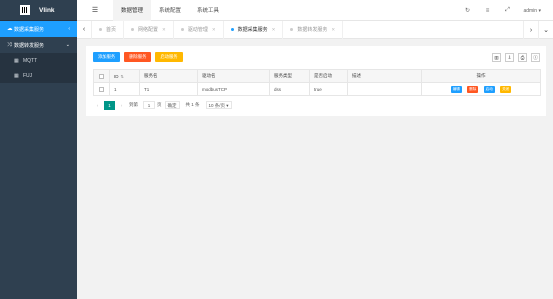  I want to click on page-size-select: 10 条/页 ▾, so click(218, 105).